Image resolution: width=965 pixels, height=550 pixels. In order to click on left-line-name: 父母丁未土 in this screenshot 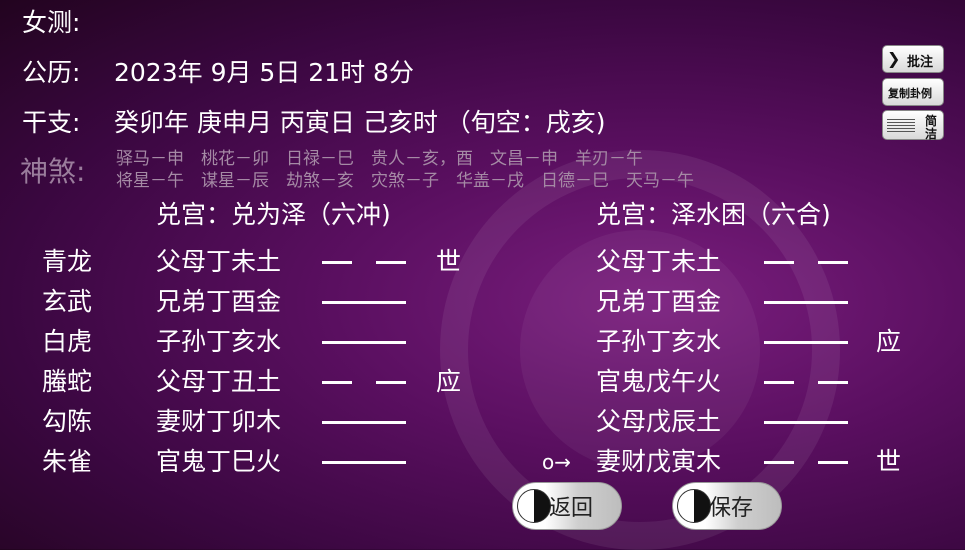, I will do `click(219, 261)`.